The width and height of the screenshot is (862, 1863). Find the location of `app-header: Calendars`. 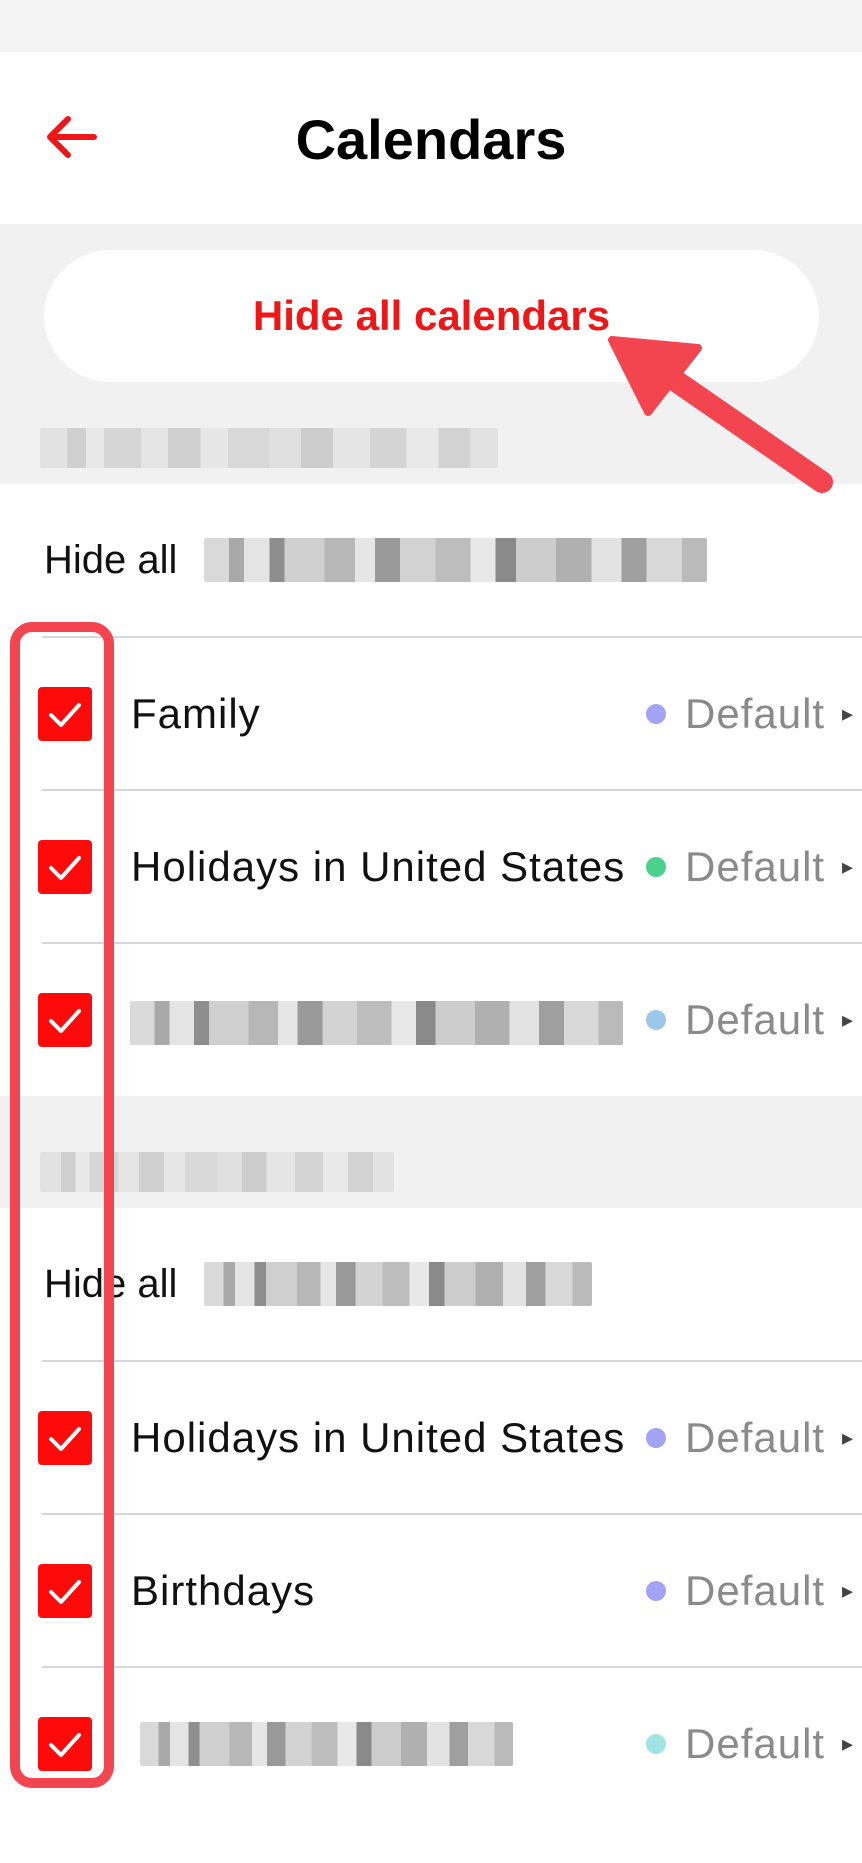

app-header: Calendars is located at coordinates (431, 138).